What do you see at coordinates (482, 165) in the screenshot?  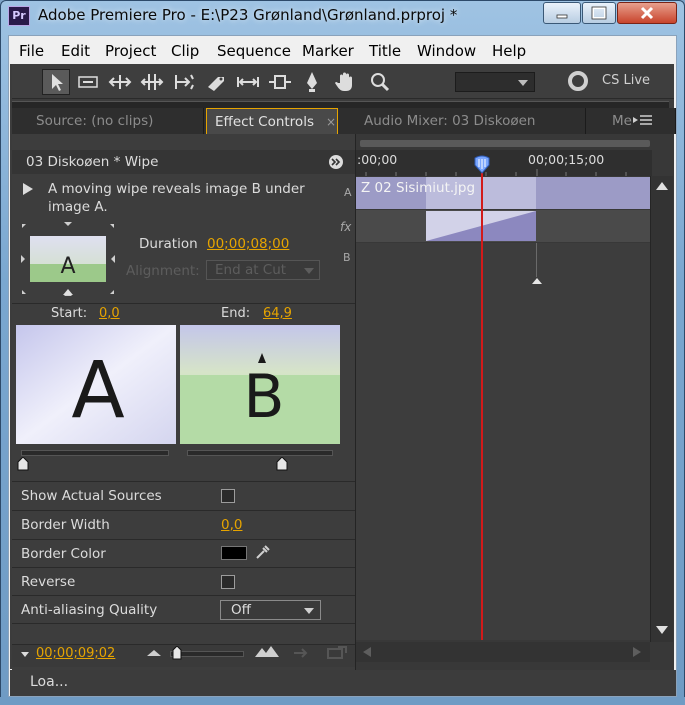 I see `playhead-handle-icon` at bounding box center [482, 165].